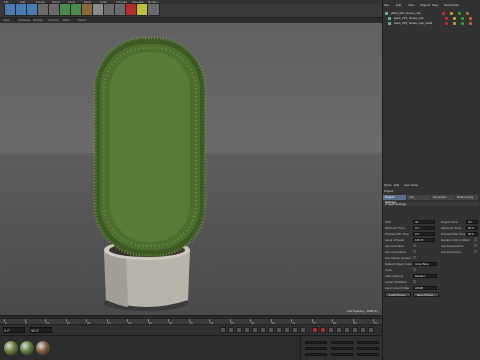  What do you see at coordinates (71, 2) in the screenshot?
I see `menu-item-tools: Tools` at bounding box center [71, 2].